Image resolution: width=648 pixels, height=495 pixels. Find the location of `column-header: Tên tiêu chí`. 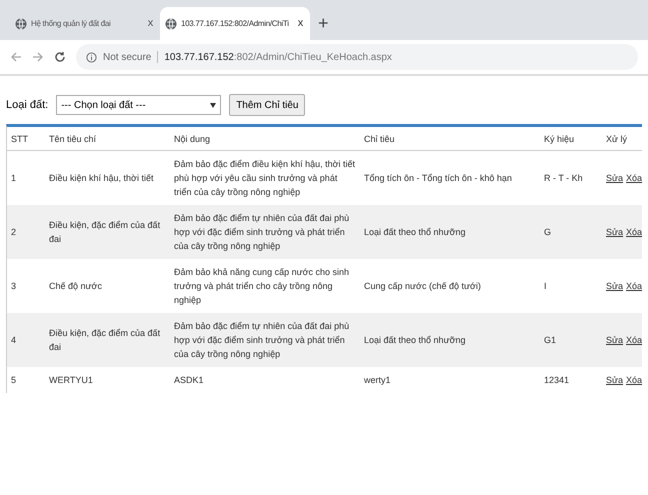

column-header: Tên tiêu chí is located at coordinates (72, 139).